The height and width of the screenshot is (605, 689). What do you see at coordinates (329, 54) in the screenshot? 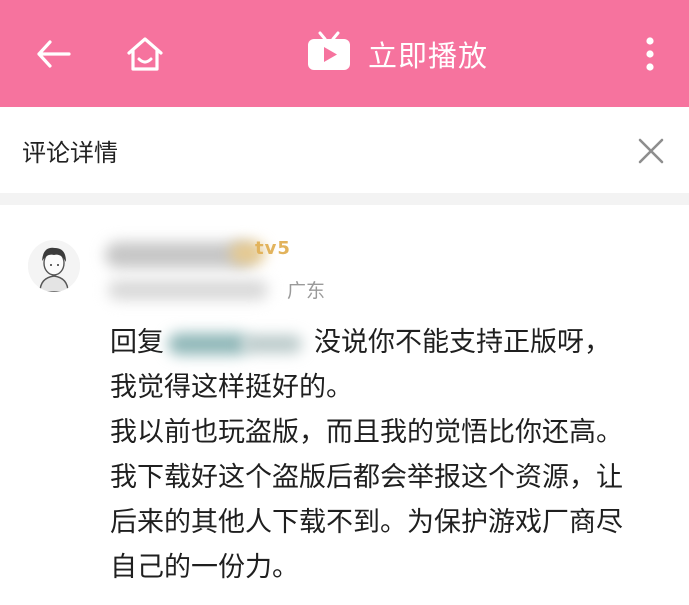
I see `tv-play-icon` at bounding box center [329, 54].